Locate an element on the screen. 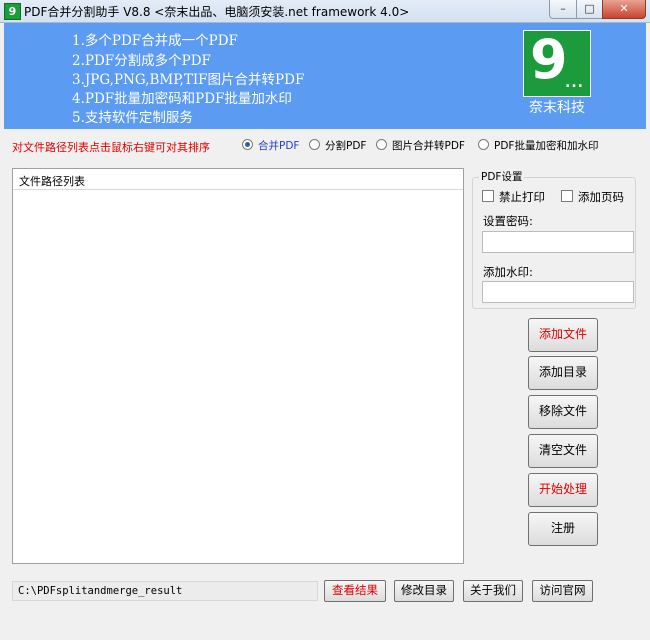  change-folder-button: 修改目录 is located at coordinates (424, 591).